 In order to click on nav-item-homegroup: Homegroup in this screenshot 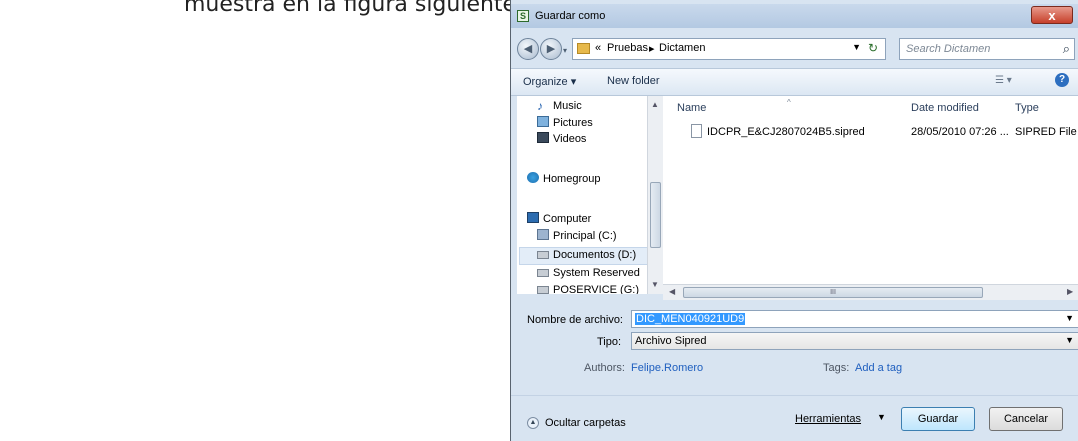, I will do `click(563, 178)`.